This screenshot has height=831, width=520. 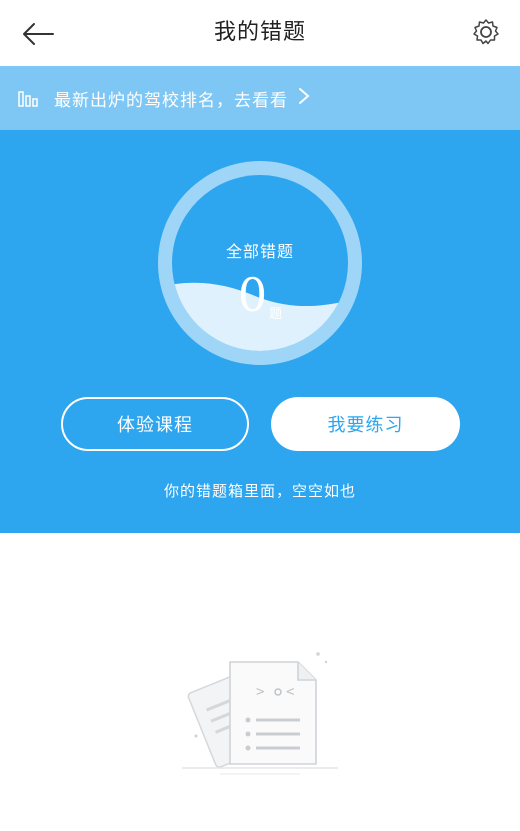 I want to click on ranking-banner: 最新出炉的驾校排名，去看看, so click(x=260, y=98).